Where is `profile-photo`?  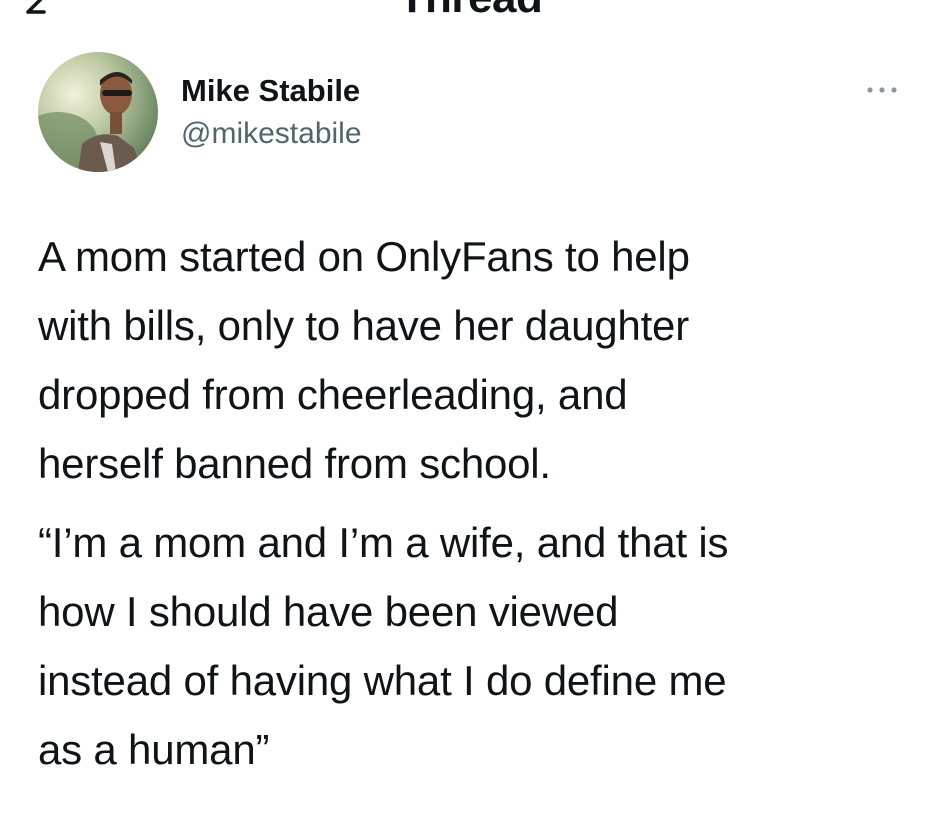
profile-photo is located at coordinates (98, 112).